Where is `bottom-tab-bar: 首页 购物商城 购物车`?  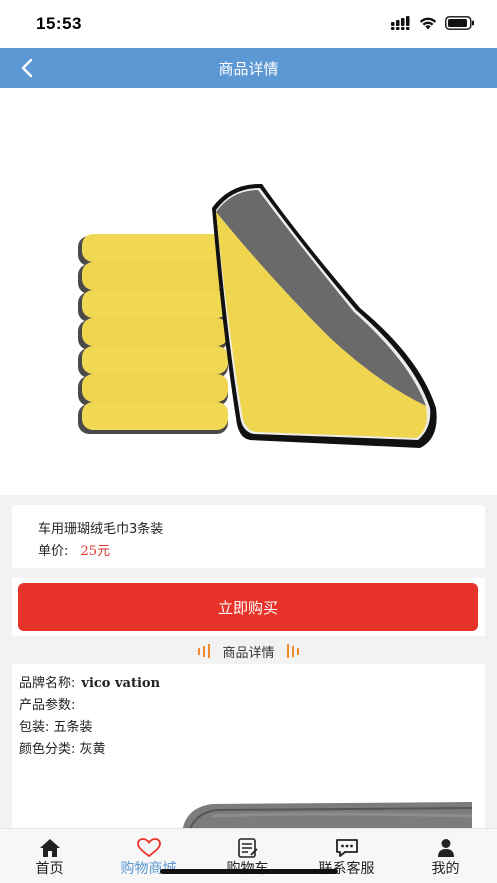 bottom-tab-bar: 首页 购物商城 购物车 is located at coordinates (248, 855).